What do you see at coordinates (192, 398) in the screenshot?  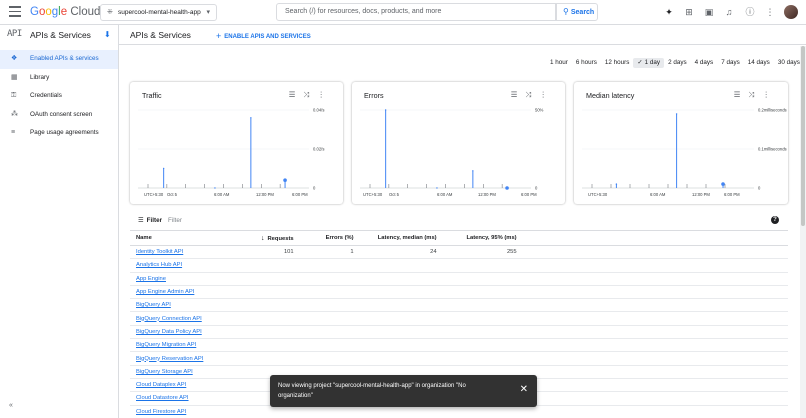 I see `api-name-link: Cloud Datastore API` at bounding box center [192, 398].